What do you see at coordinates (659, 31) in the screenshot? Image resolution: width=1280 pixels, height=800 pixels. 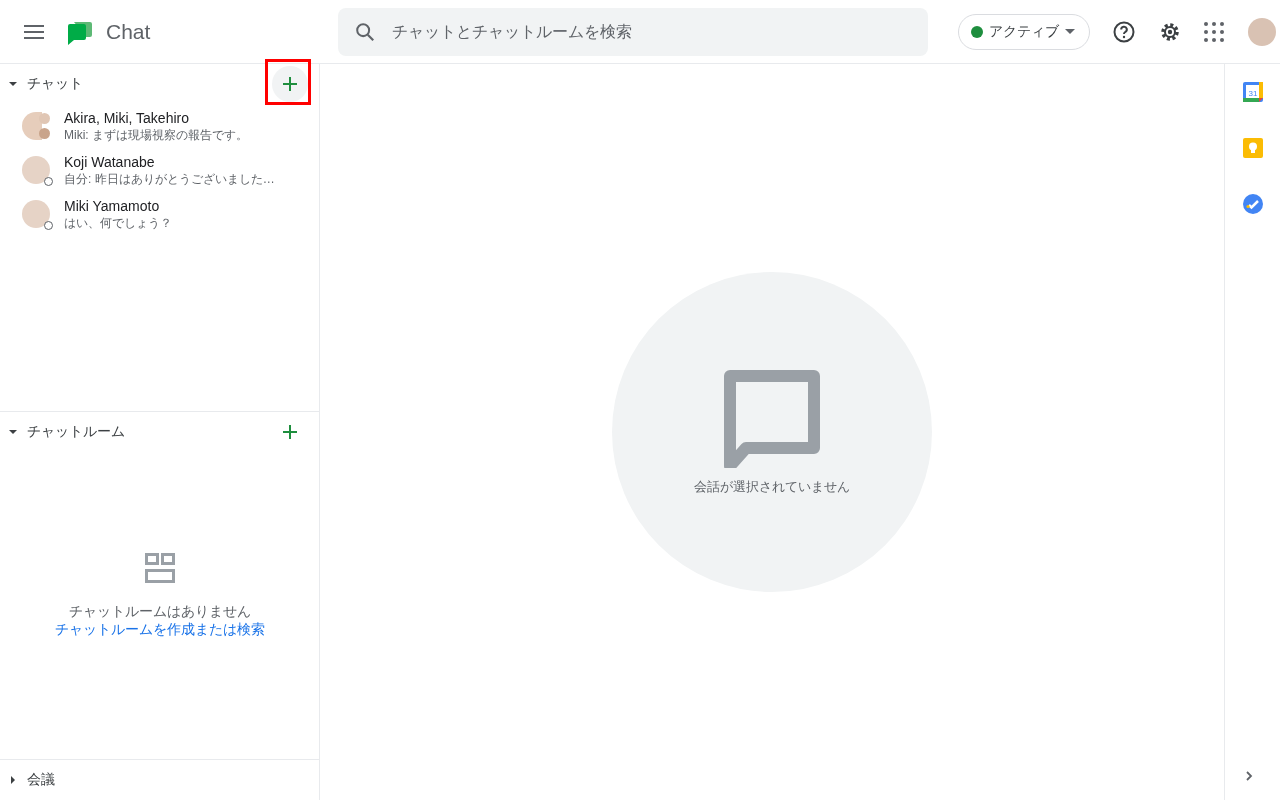 I see `search-input: チャットとチャットルームを検索` at bounding box center [659, 31].